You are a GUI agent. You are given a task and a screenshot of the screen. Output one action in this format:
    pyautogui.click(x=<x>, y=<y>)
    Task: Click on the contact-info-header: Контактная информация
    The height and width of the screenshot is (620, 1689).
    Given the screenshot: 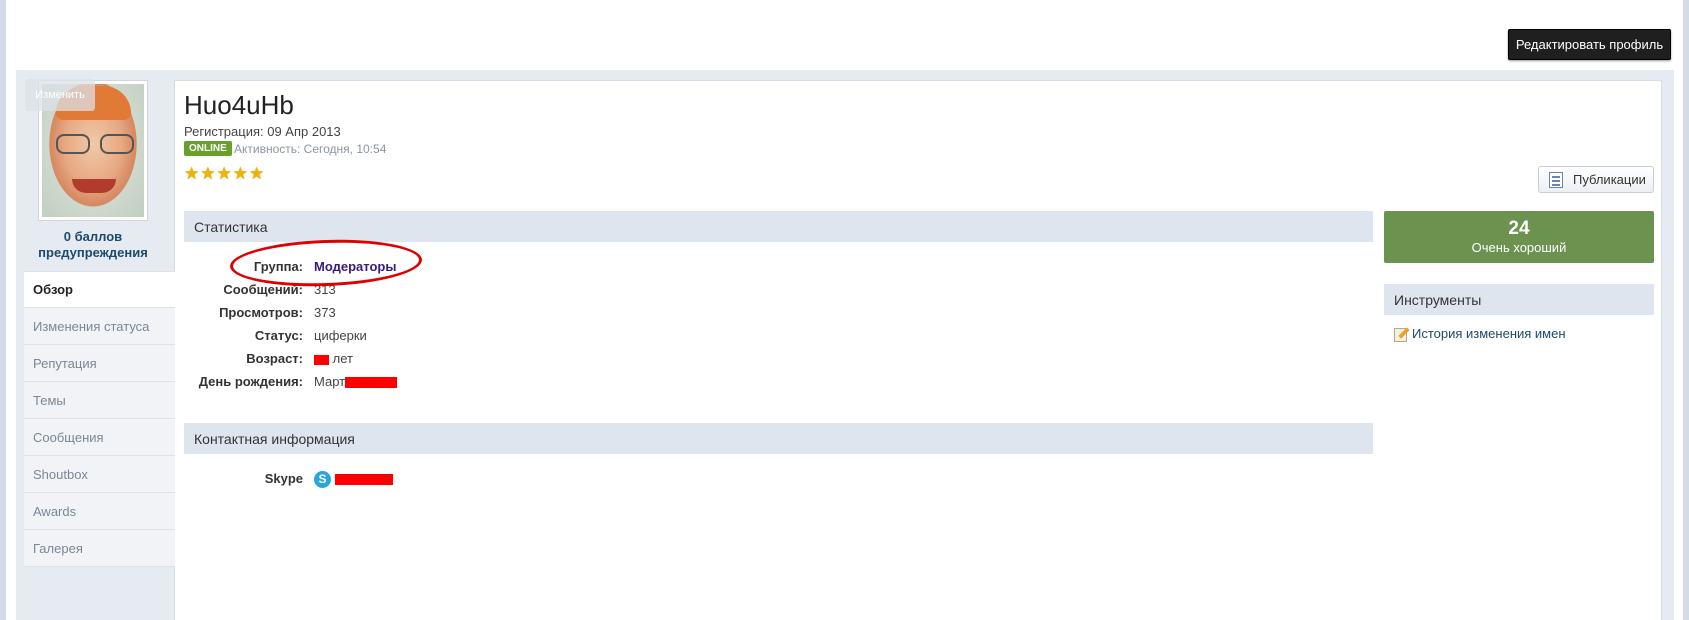 What is the action you would take?
    pyautogui.click(x=778, y=438)
    